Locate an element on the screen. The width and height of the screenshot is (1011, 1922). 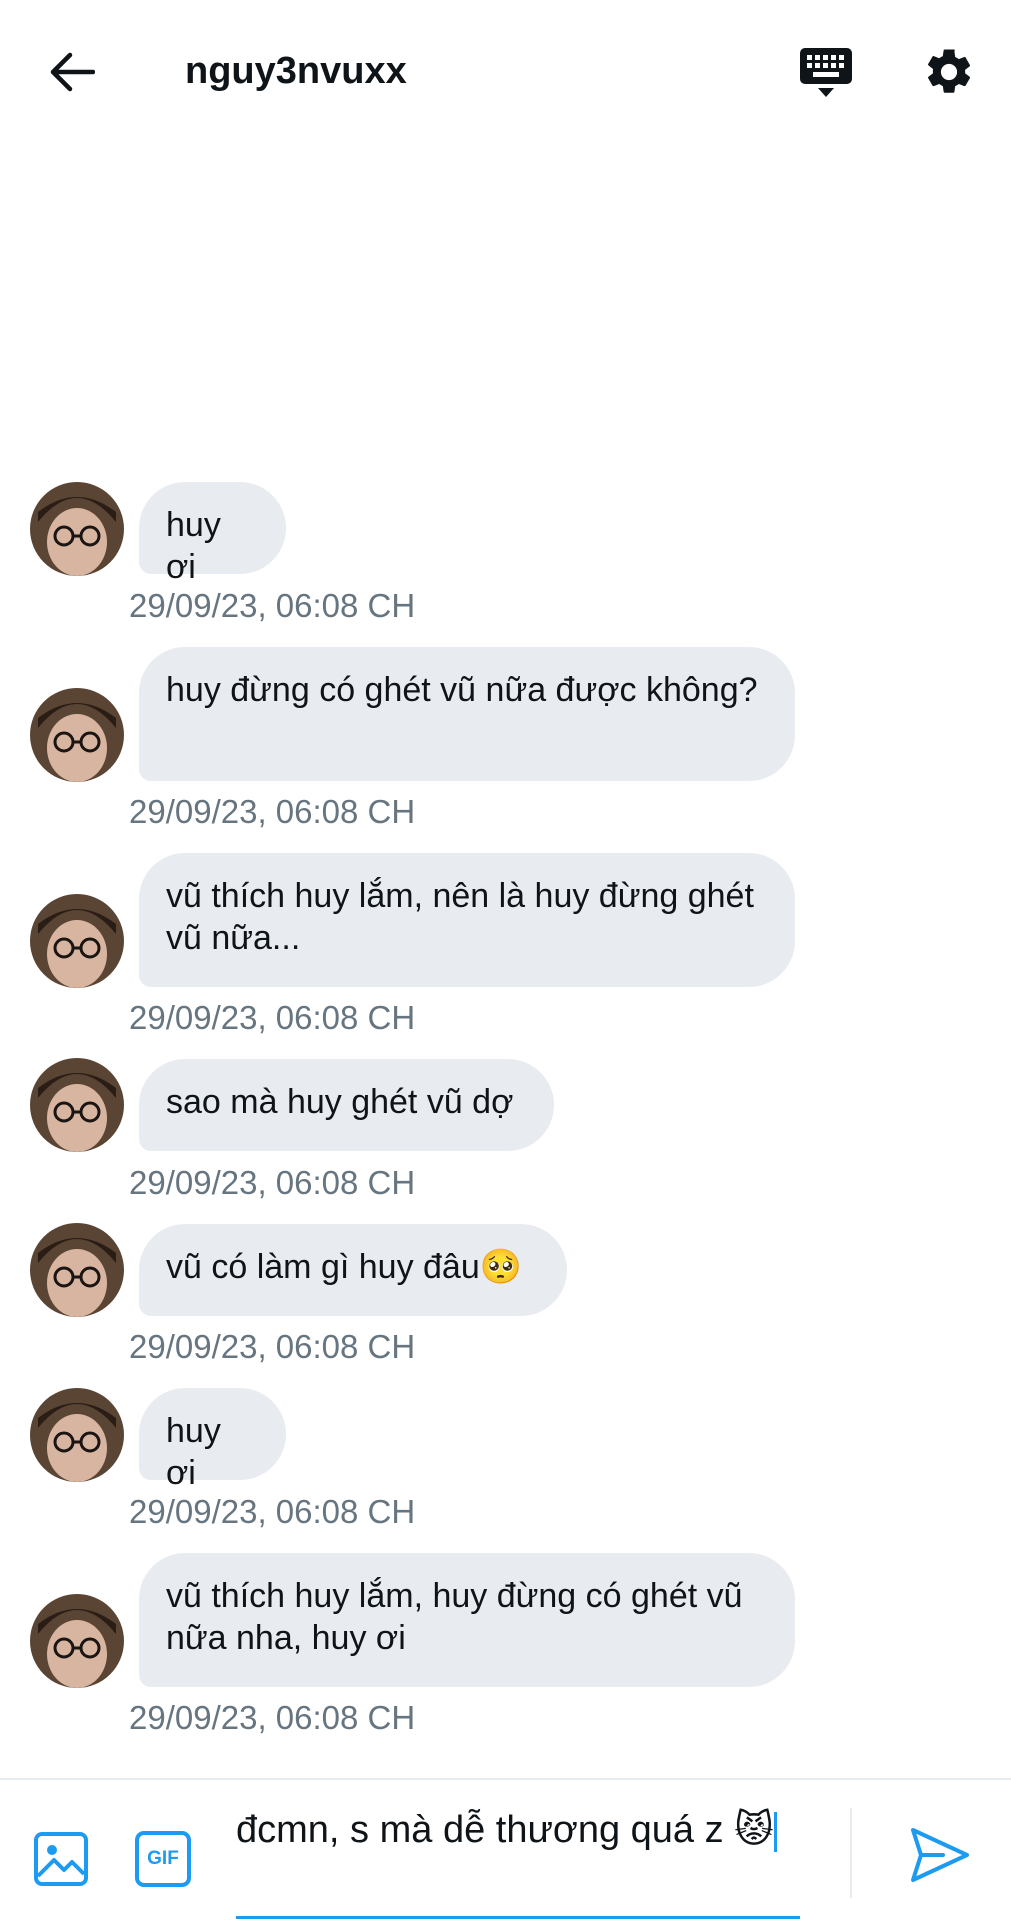
image-icon is located at coordinates (61, 1859).